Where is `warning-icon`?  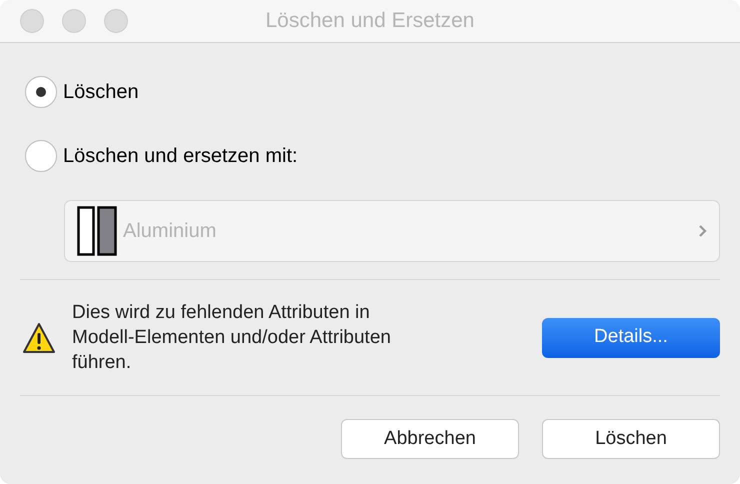
warning-icon is located at coordinates (39, 338).